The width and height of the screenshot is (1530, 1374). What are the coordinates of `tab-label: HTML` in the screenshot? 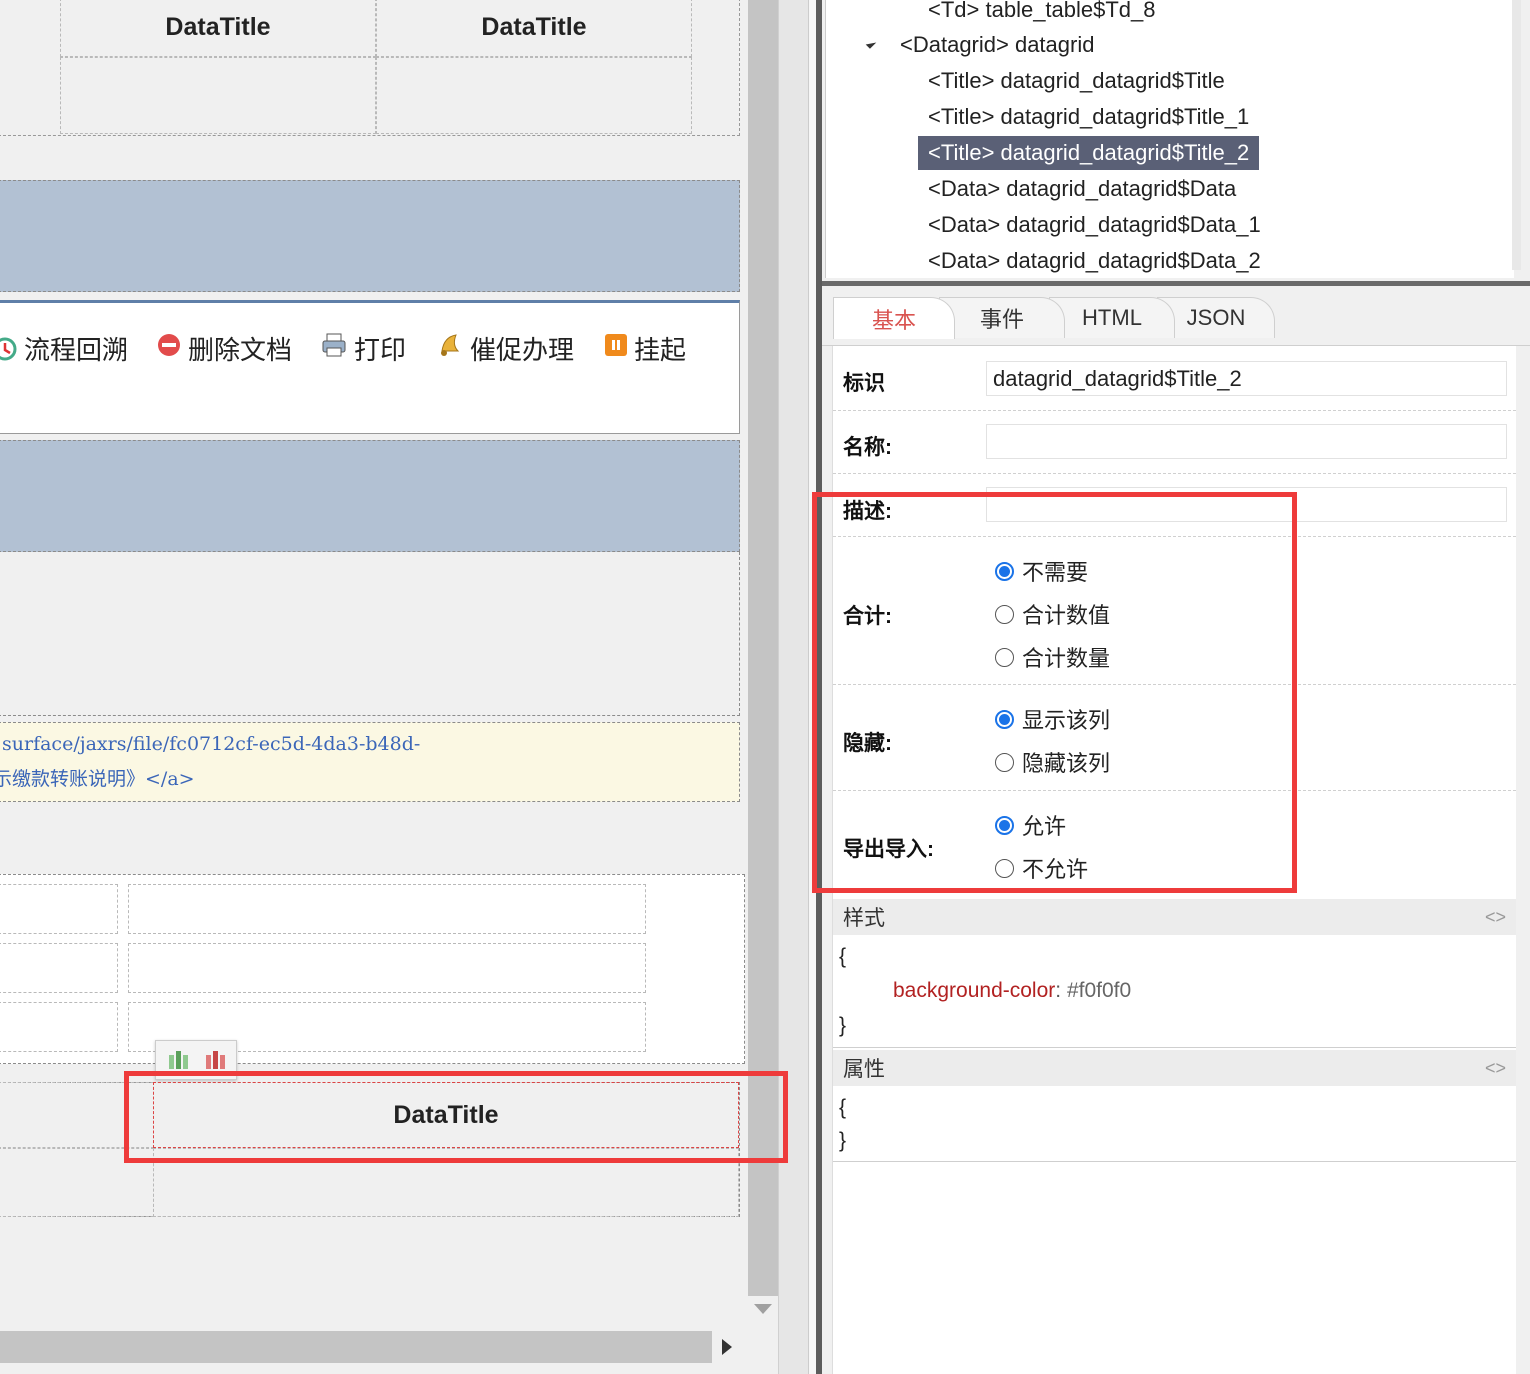 It's located at (1112, 317).